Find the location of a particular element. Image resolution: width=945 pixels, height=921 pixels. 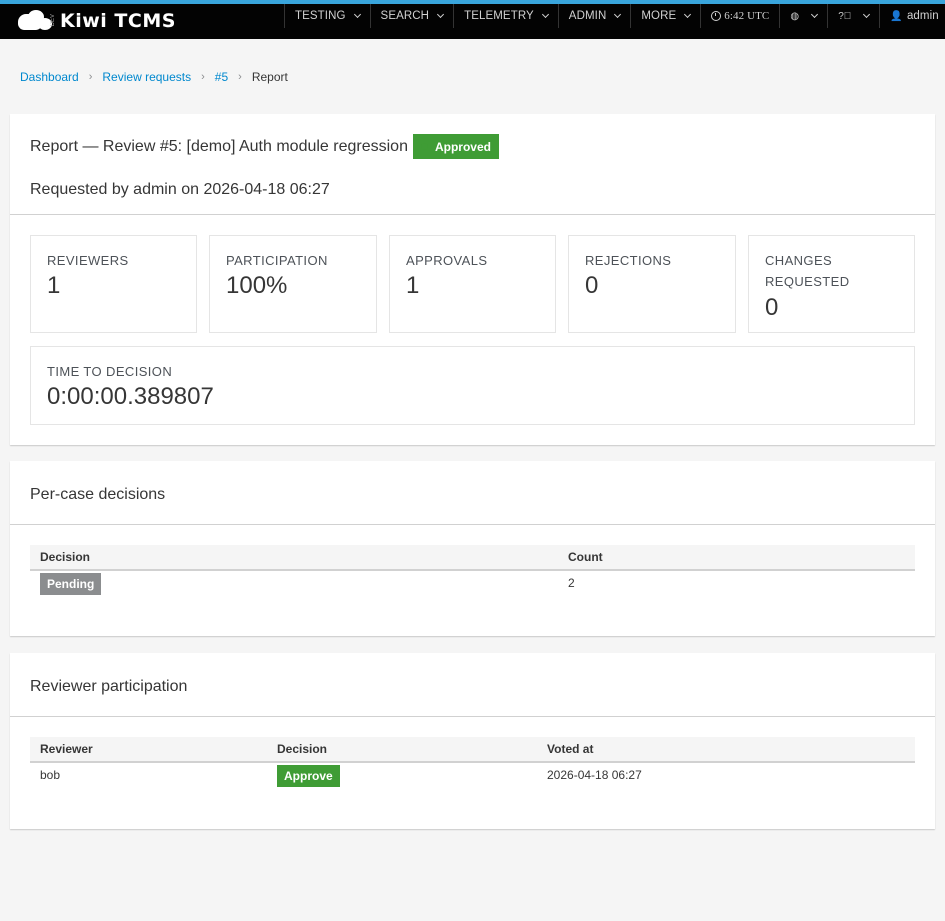

kiwi-cloud-icon: DEV is located at coordinates (37, 21).